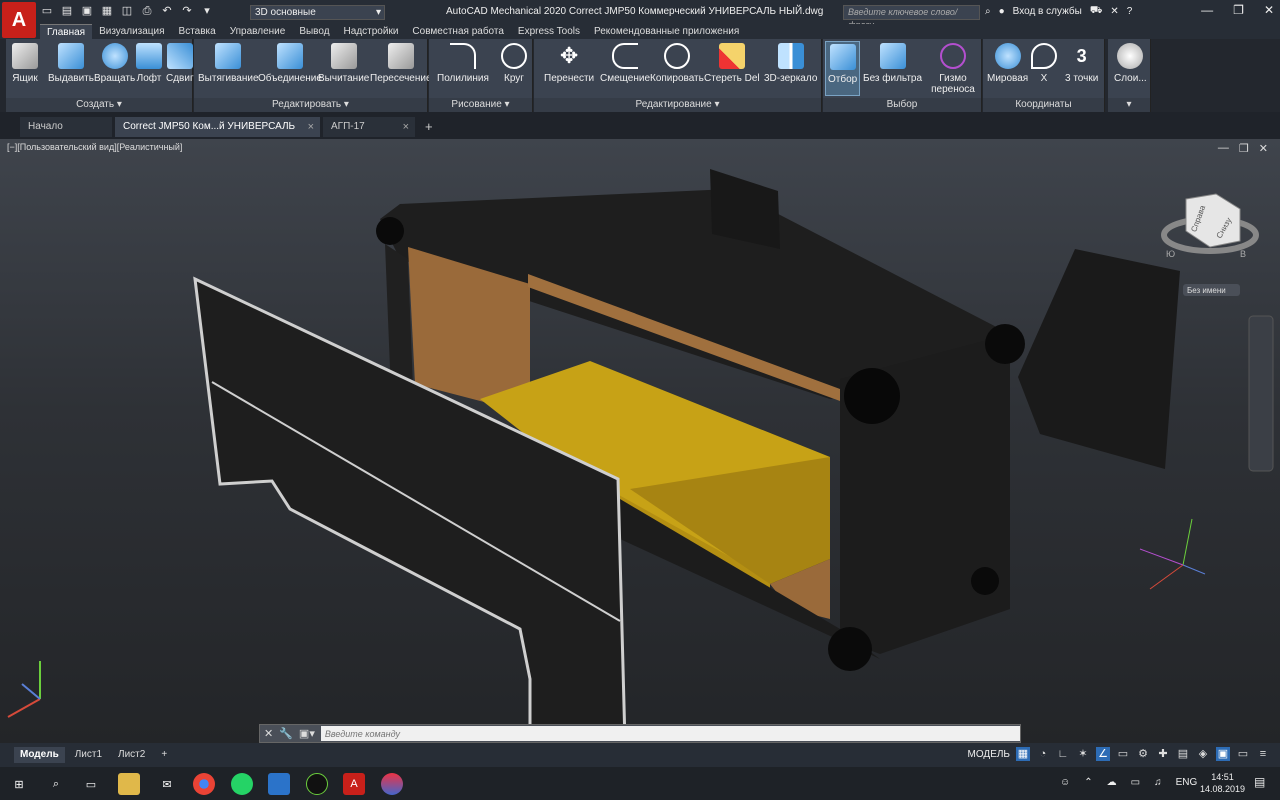  I want to click on revolve-button: Вращать, so click(114, 63).